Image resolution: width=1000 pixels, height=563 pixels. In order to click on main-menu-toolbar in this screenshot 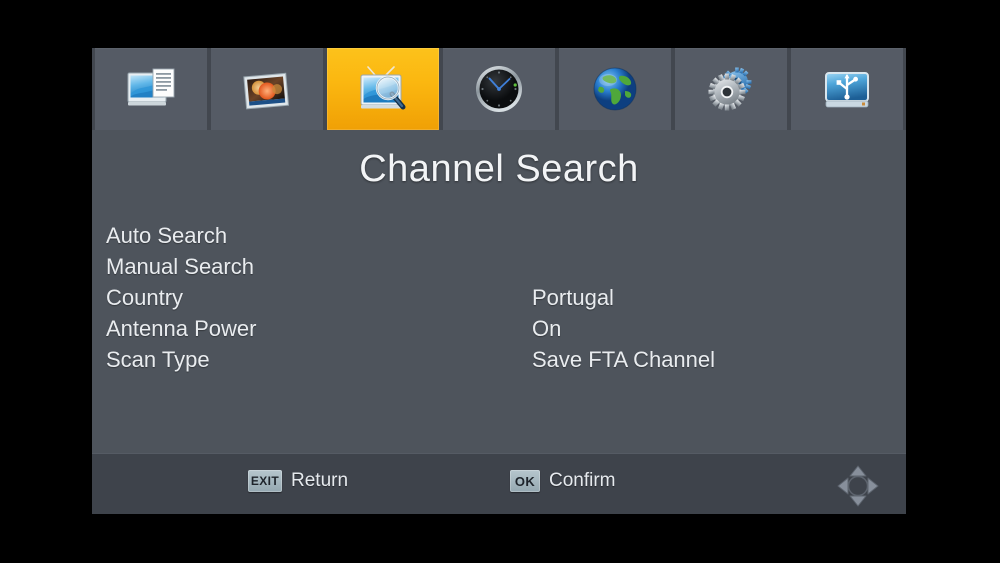, I will do `click(499, 89)`.